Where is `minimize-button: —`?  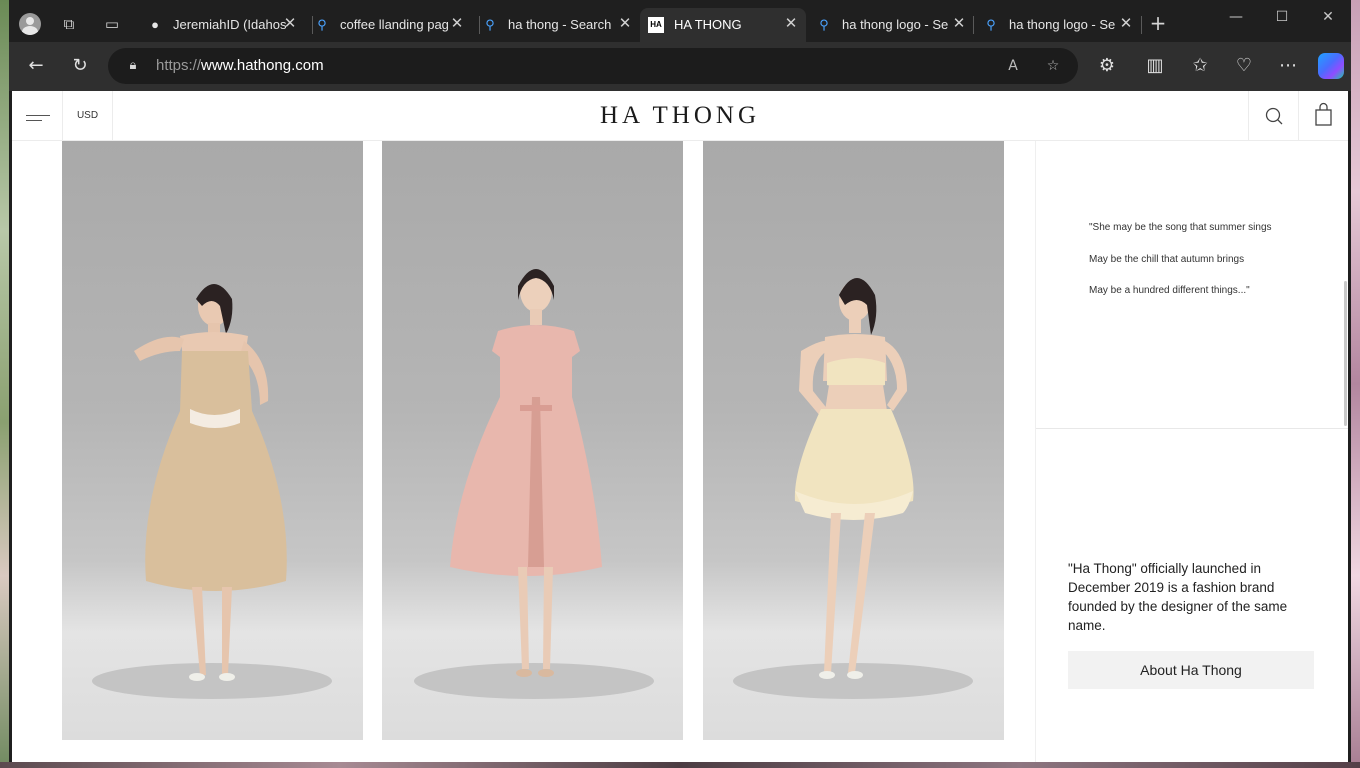 minimize-button: — is located at coordinates (1236, 17).